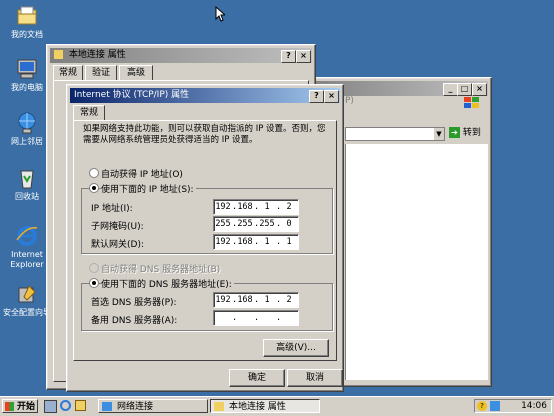  Describe the element at coordinates (265, 406) in the screenshot. I see `taskbar-item-connection-properties: 本地连接 属性` at that location.